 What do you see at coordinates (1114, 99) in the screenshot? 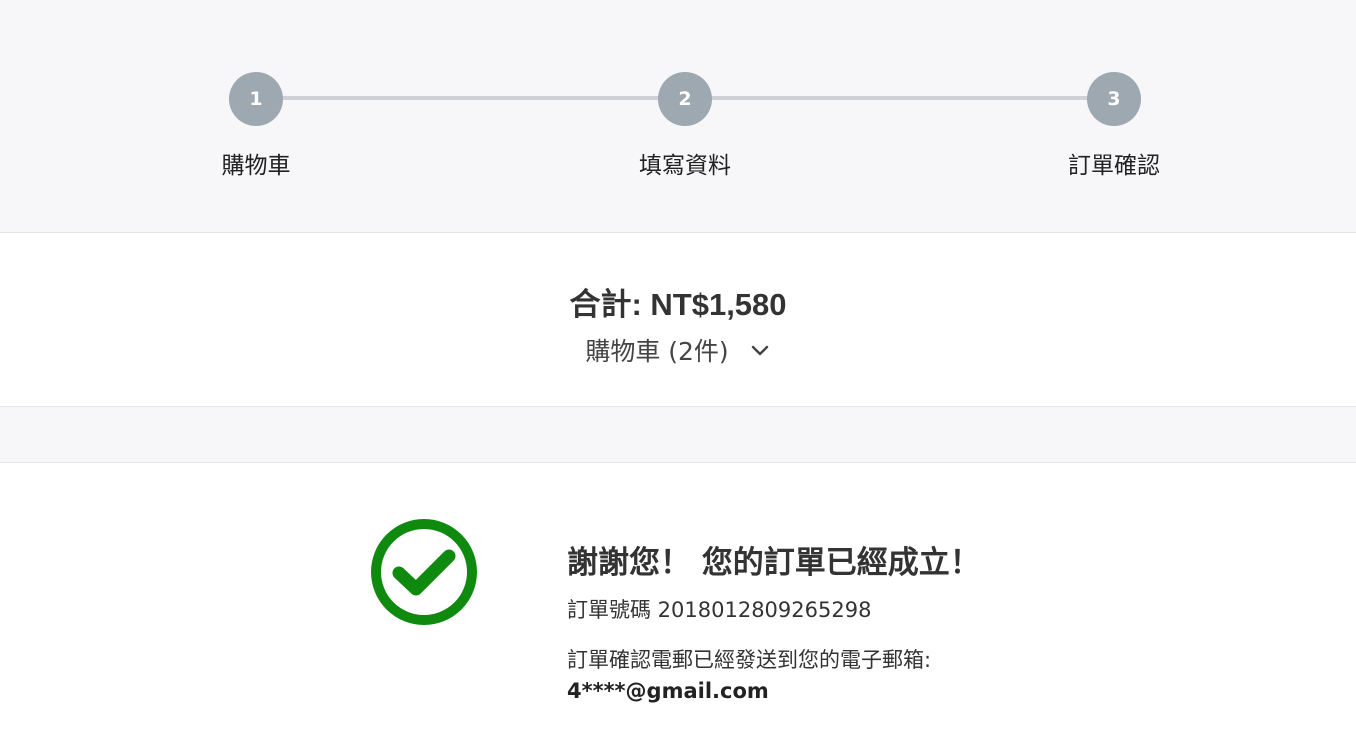
I see `step-number: 3` at bounding box center [1114, 99].